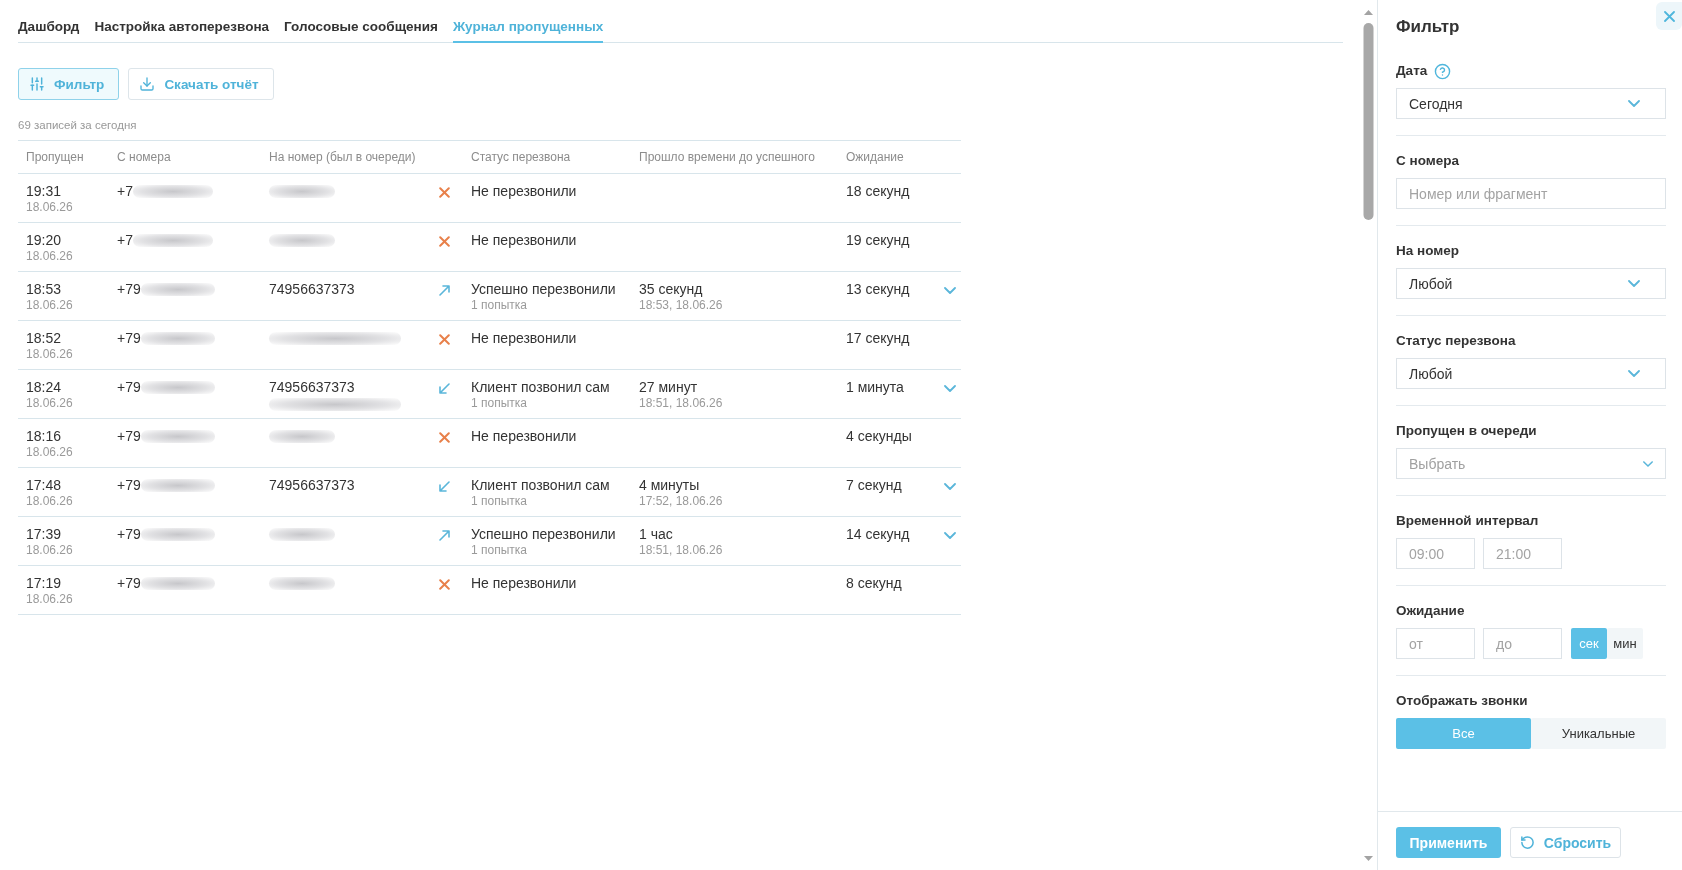 The width and height of the screenshot is (1682, 870). What do you see at coordinates (681, 305) in the screenshot?
I see `timestamp-text: 18:53, 18.06.26` at bounding box center [681, 305].